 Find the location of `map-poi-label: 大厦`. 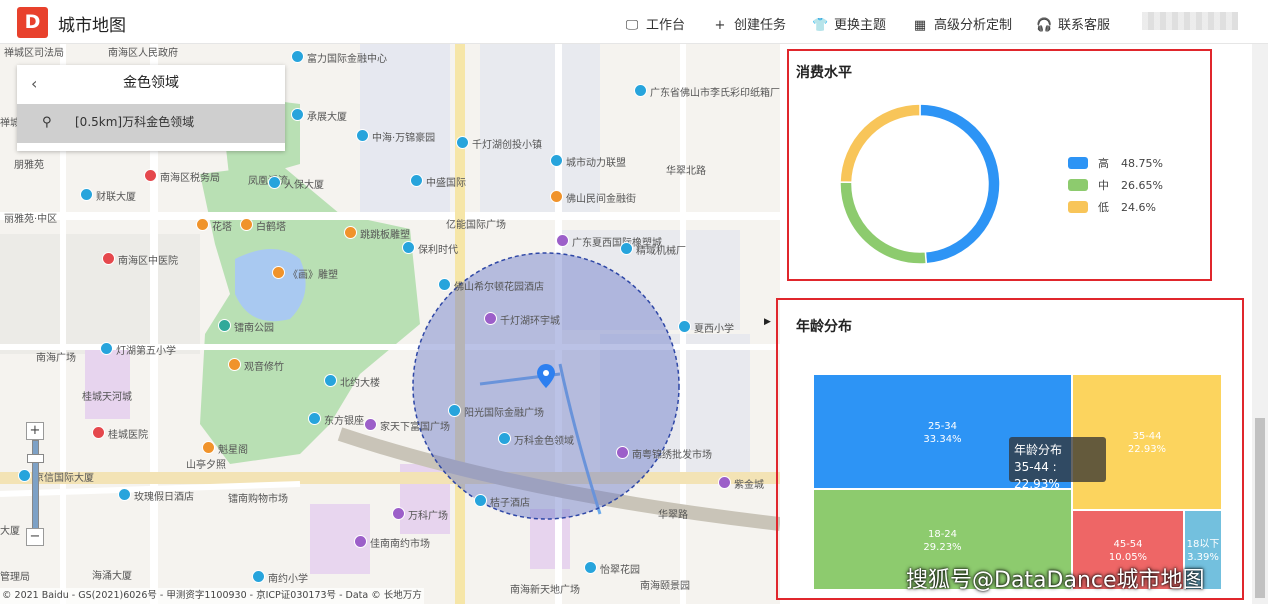

map-poi-label: 大厦 is located at coordinates (10, 529).